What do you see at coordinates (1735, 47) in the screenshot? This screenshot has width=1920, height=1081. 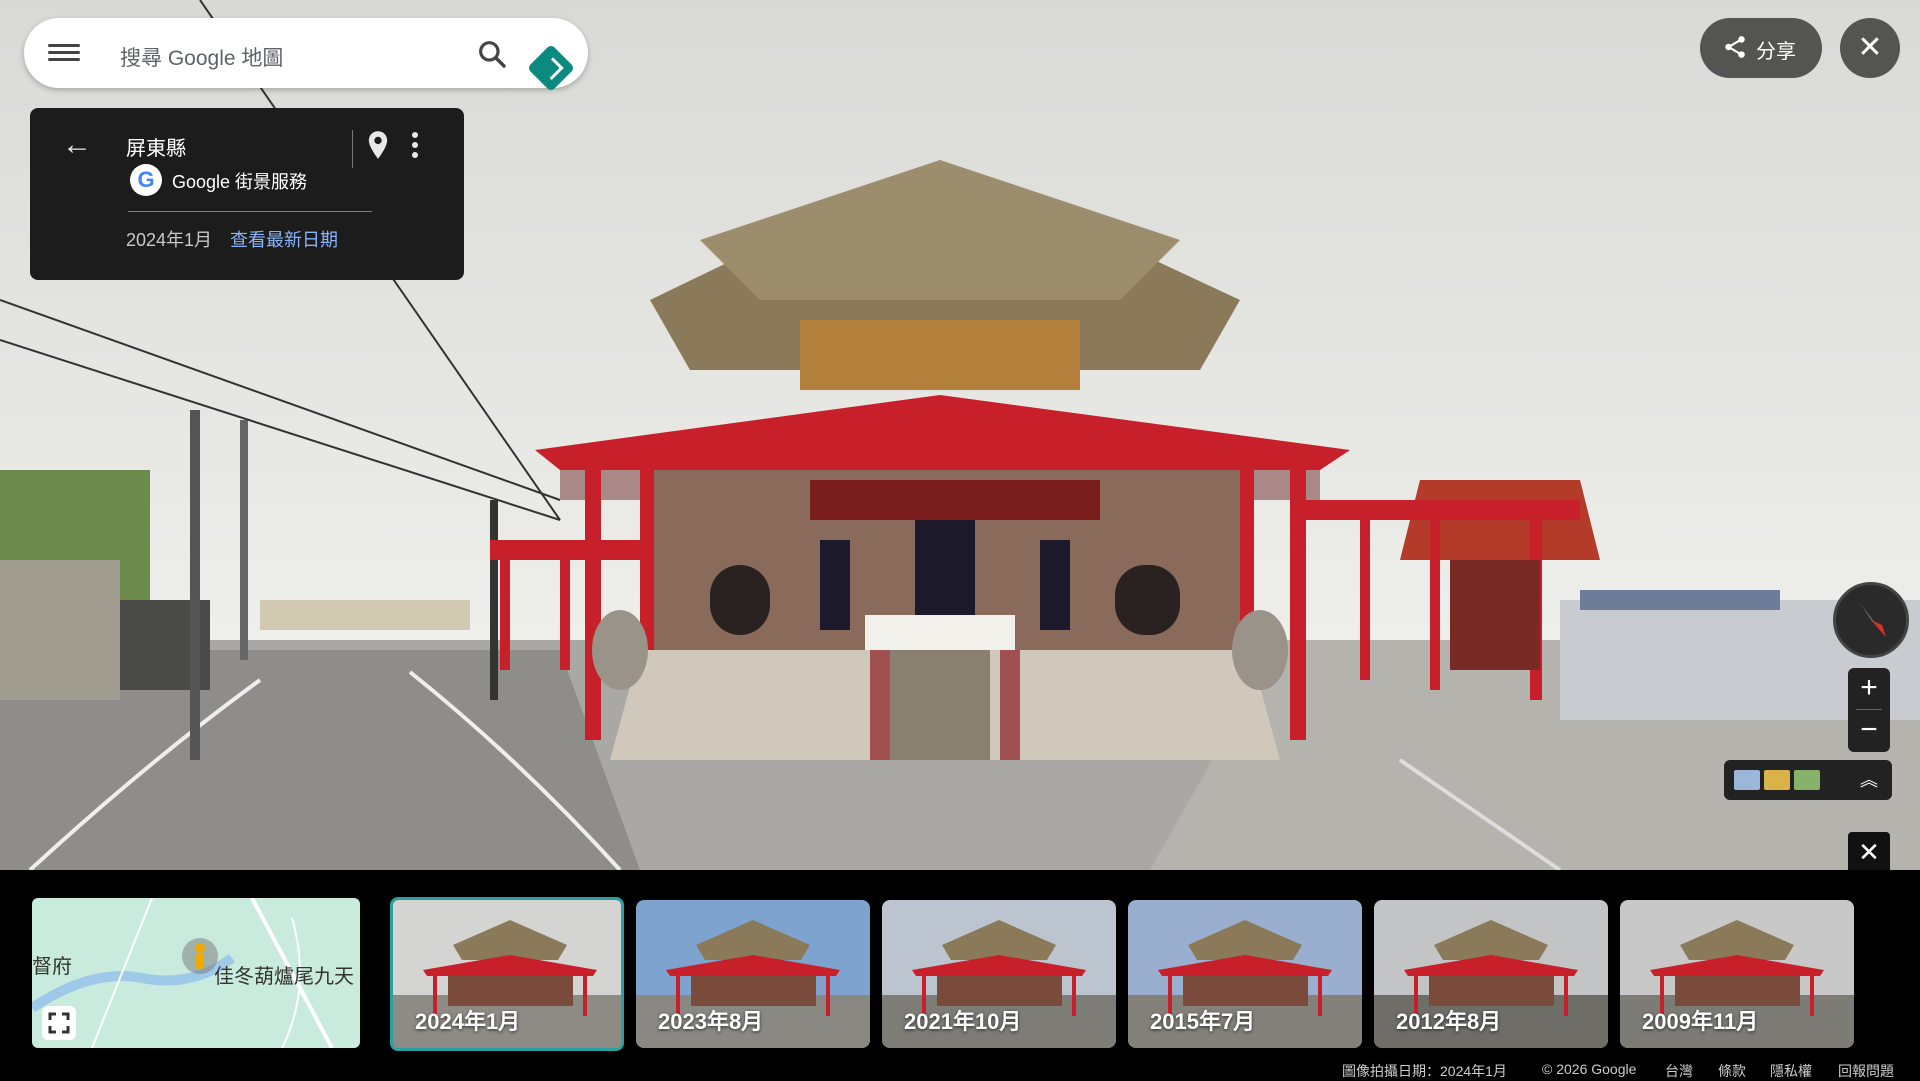 I see `share-icon` at bounding box center [1735, 47].